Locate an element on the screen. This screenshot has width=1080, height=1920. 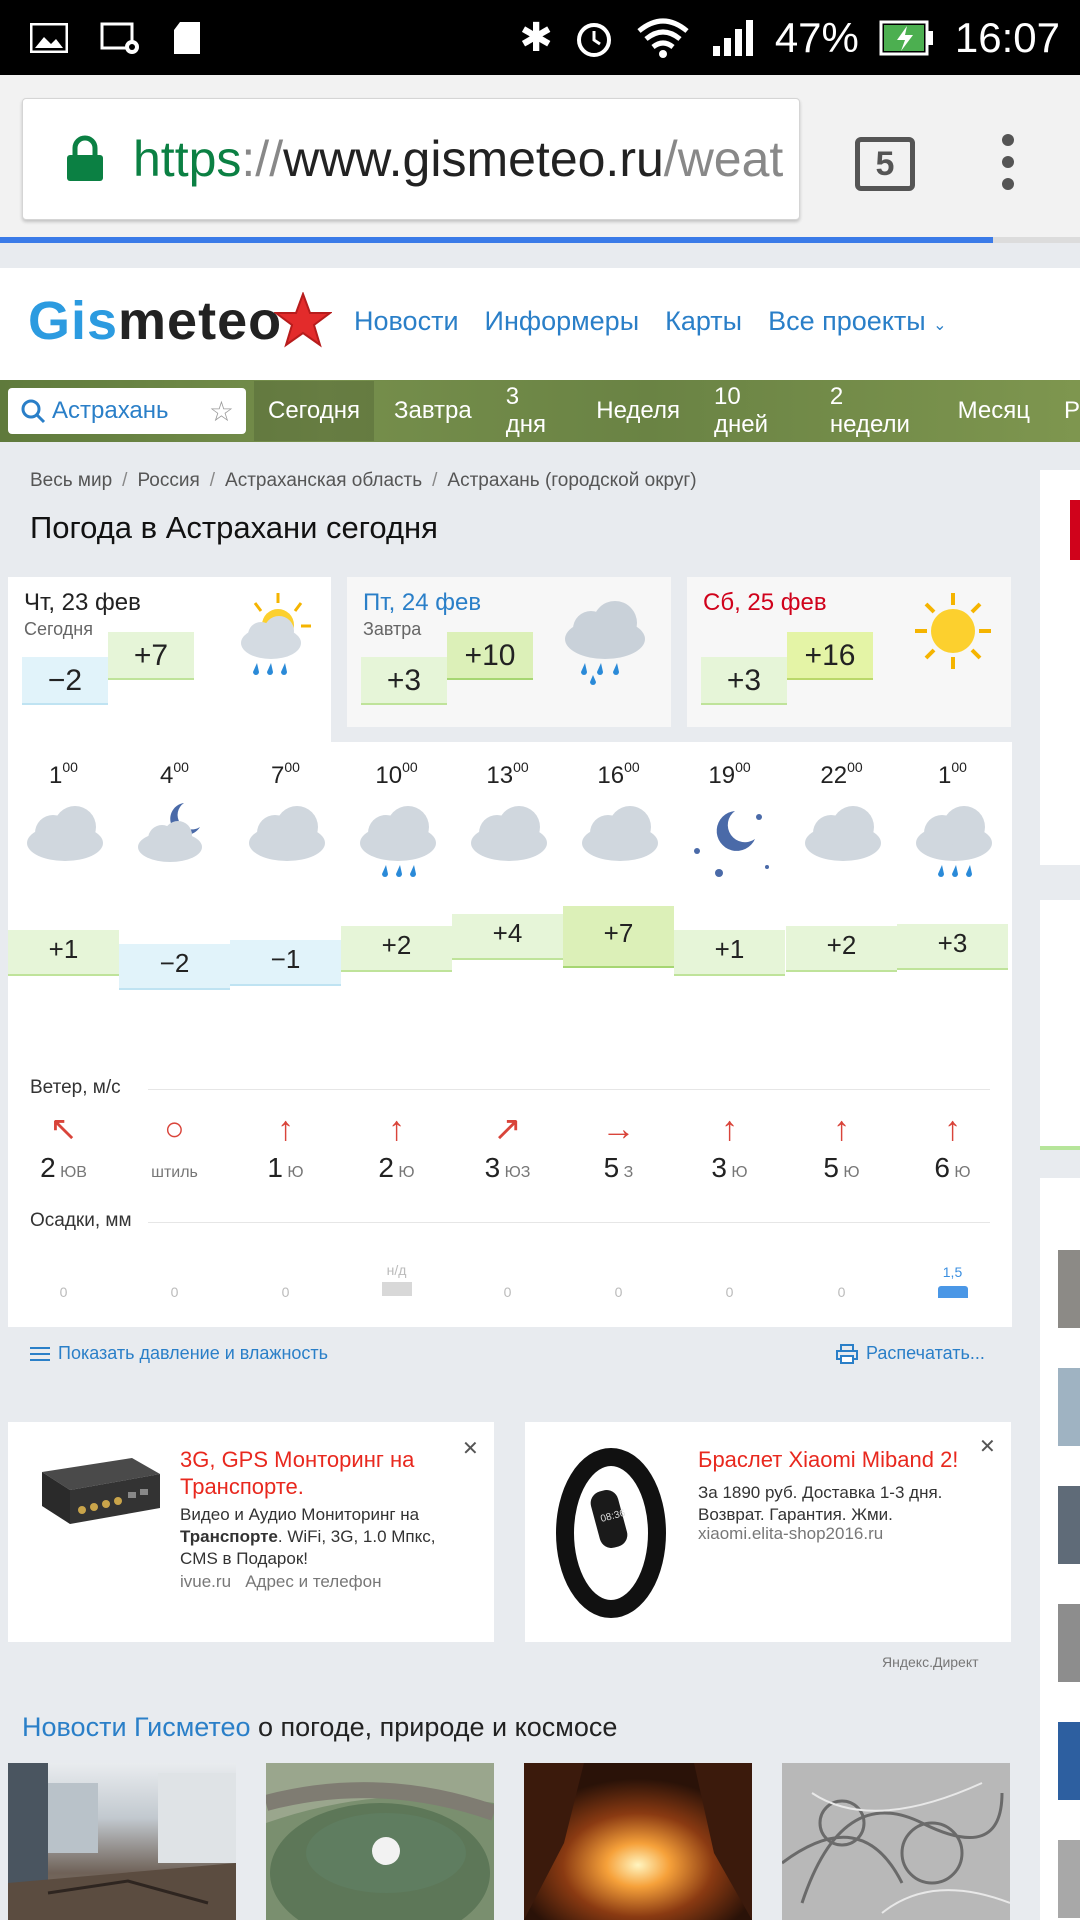
breadcrumb-world: Весь мир is located at coordinates (71, 481).